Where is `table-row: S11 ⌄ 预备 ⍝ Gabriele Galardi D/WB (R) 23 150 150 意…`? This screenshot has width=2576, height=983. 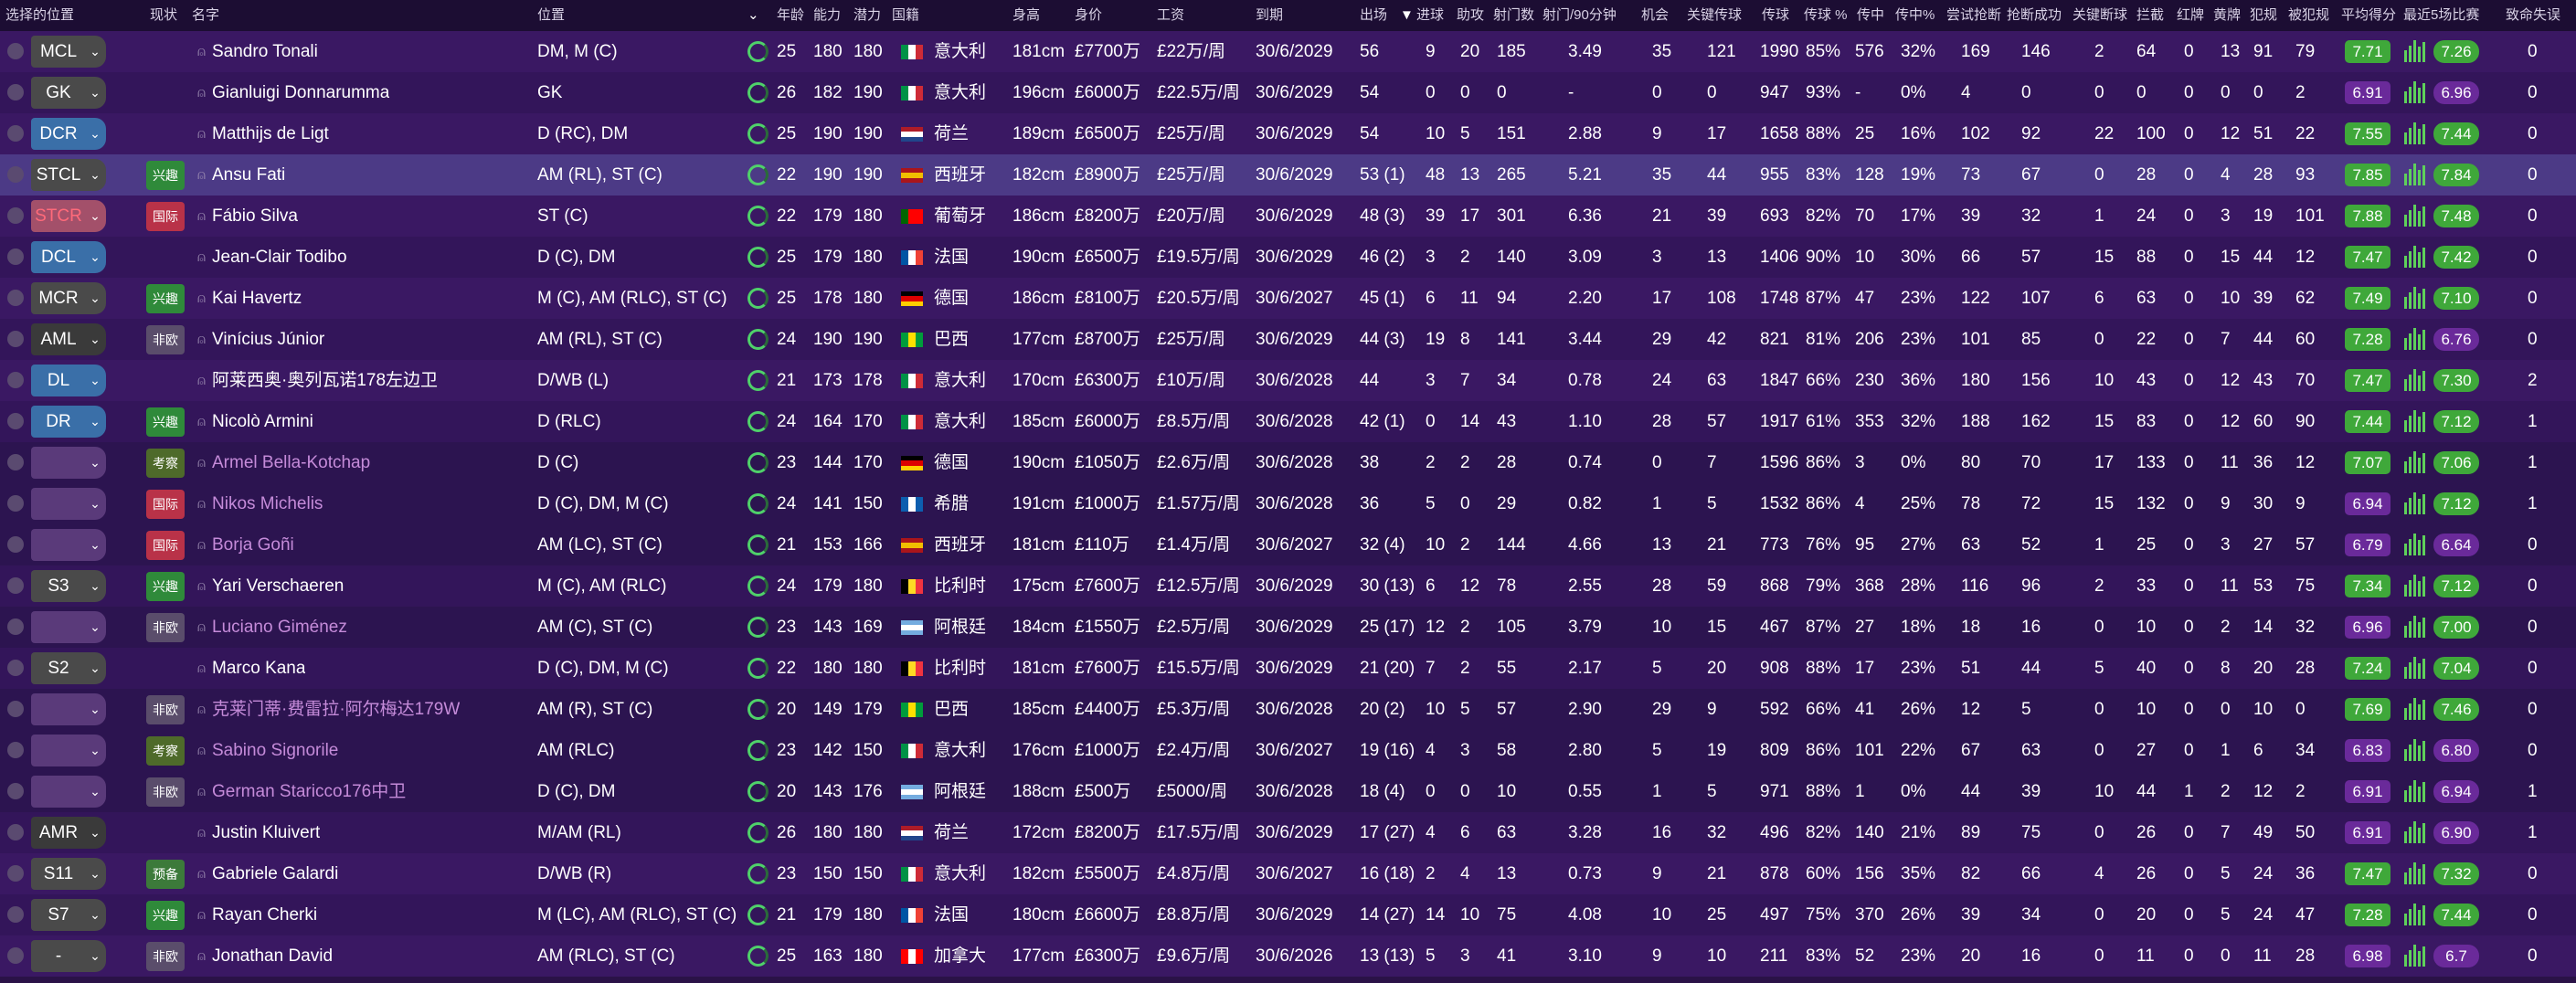
table-row: S11 ⌄ 预备 ⍝ Gabriele Galardi D/WB (R) 23 150 150 意… is located at coordinates (1288, 873).